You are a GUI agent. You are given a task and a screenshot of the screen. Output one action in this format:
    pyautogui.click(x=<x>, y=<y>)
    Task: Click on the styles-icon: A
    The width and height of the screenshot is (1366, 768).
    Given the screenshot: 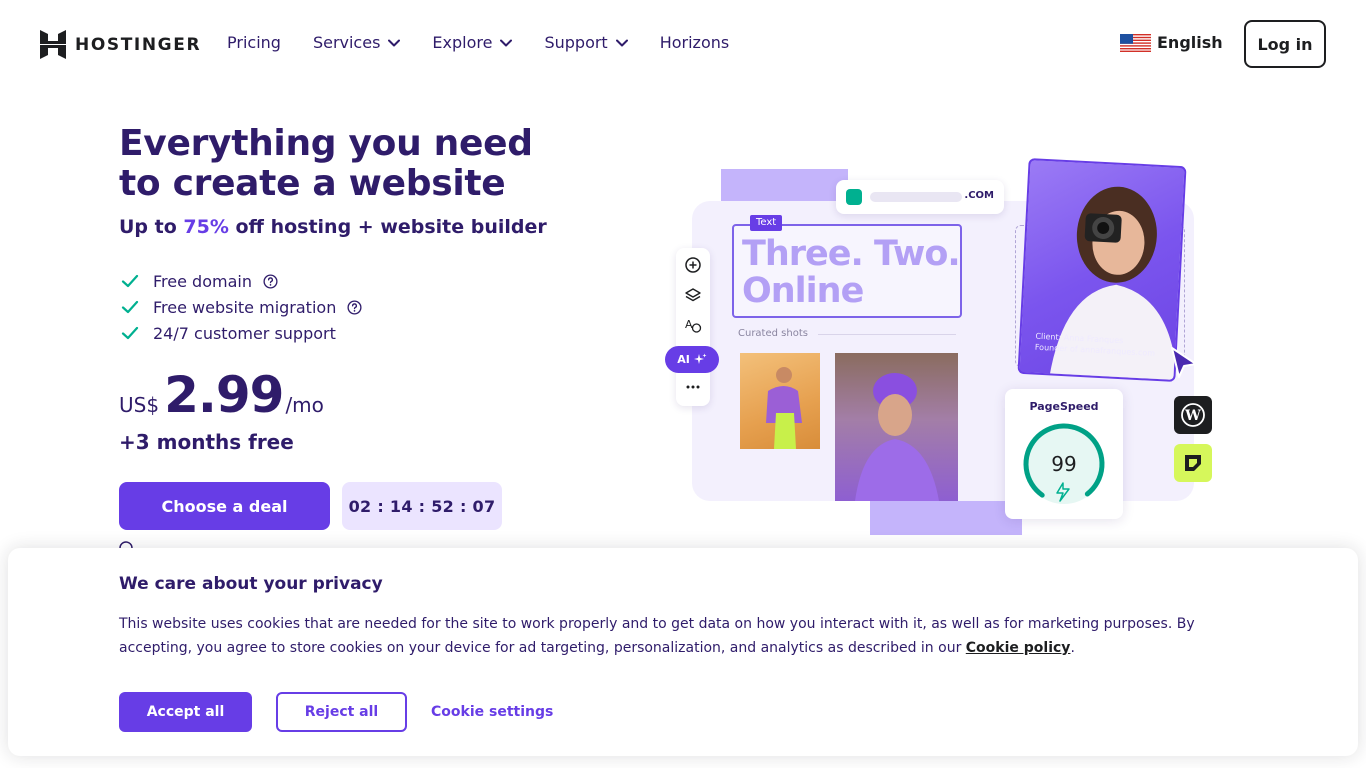 What is the action you would take?
    pyautogui.click(x=693, y=325)
    